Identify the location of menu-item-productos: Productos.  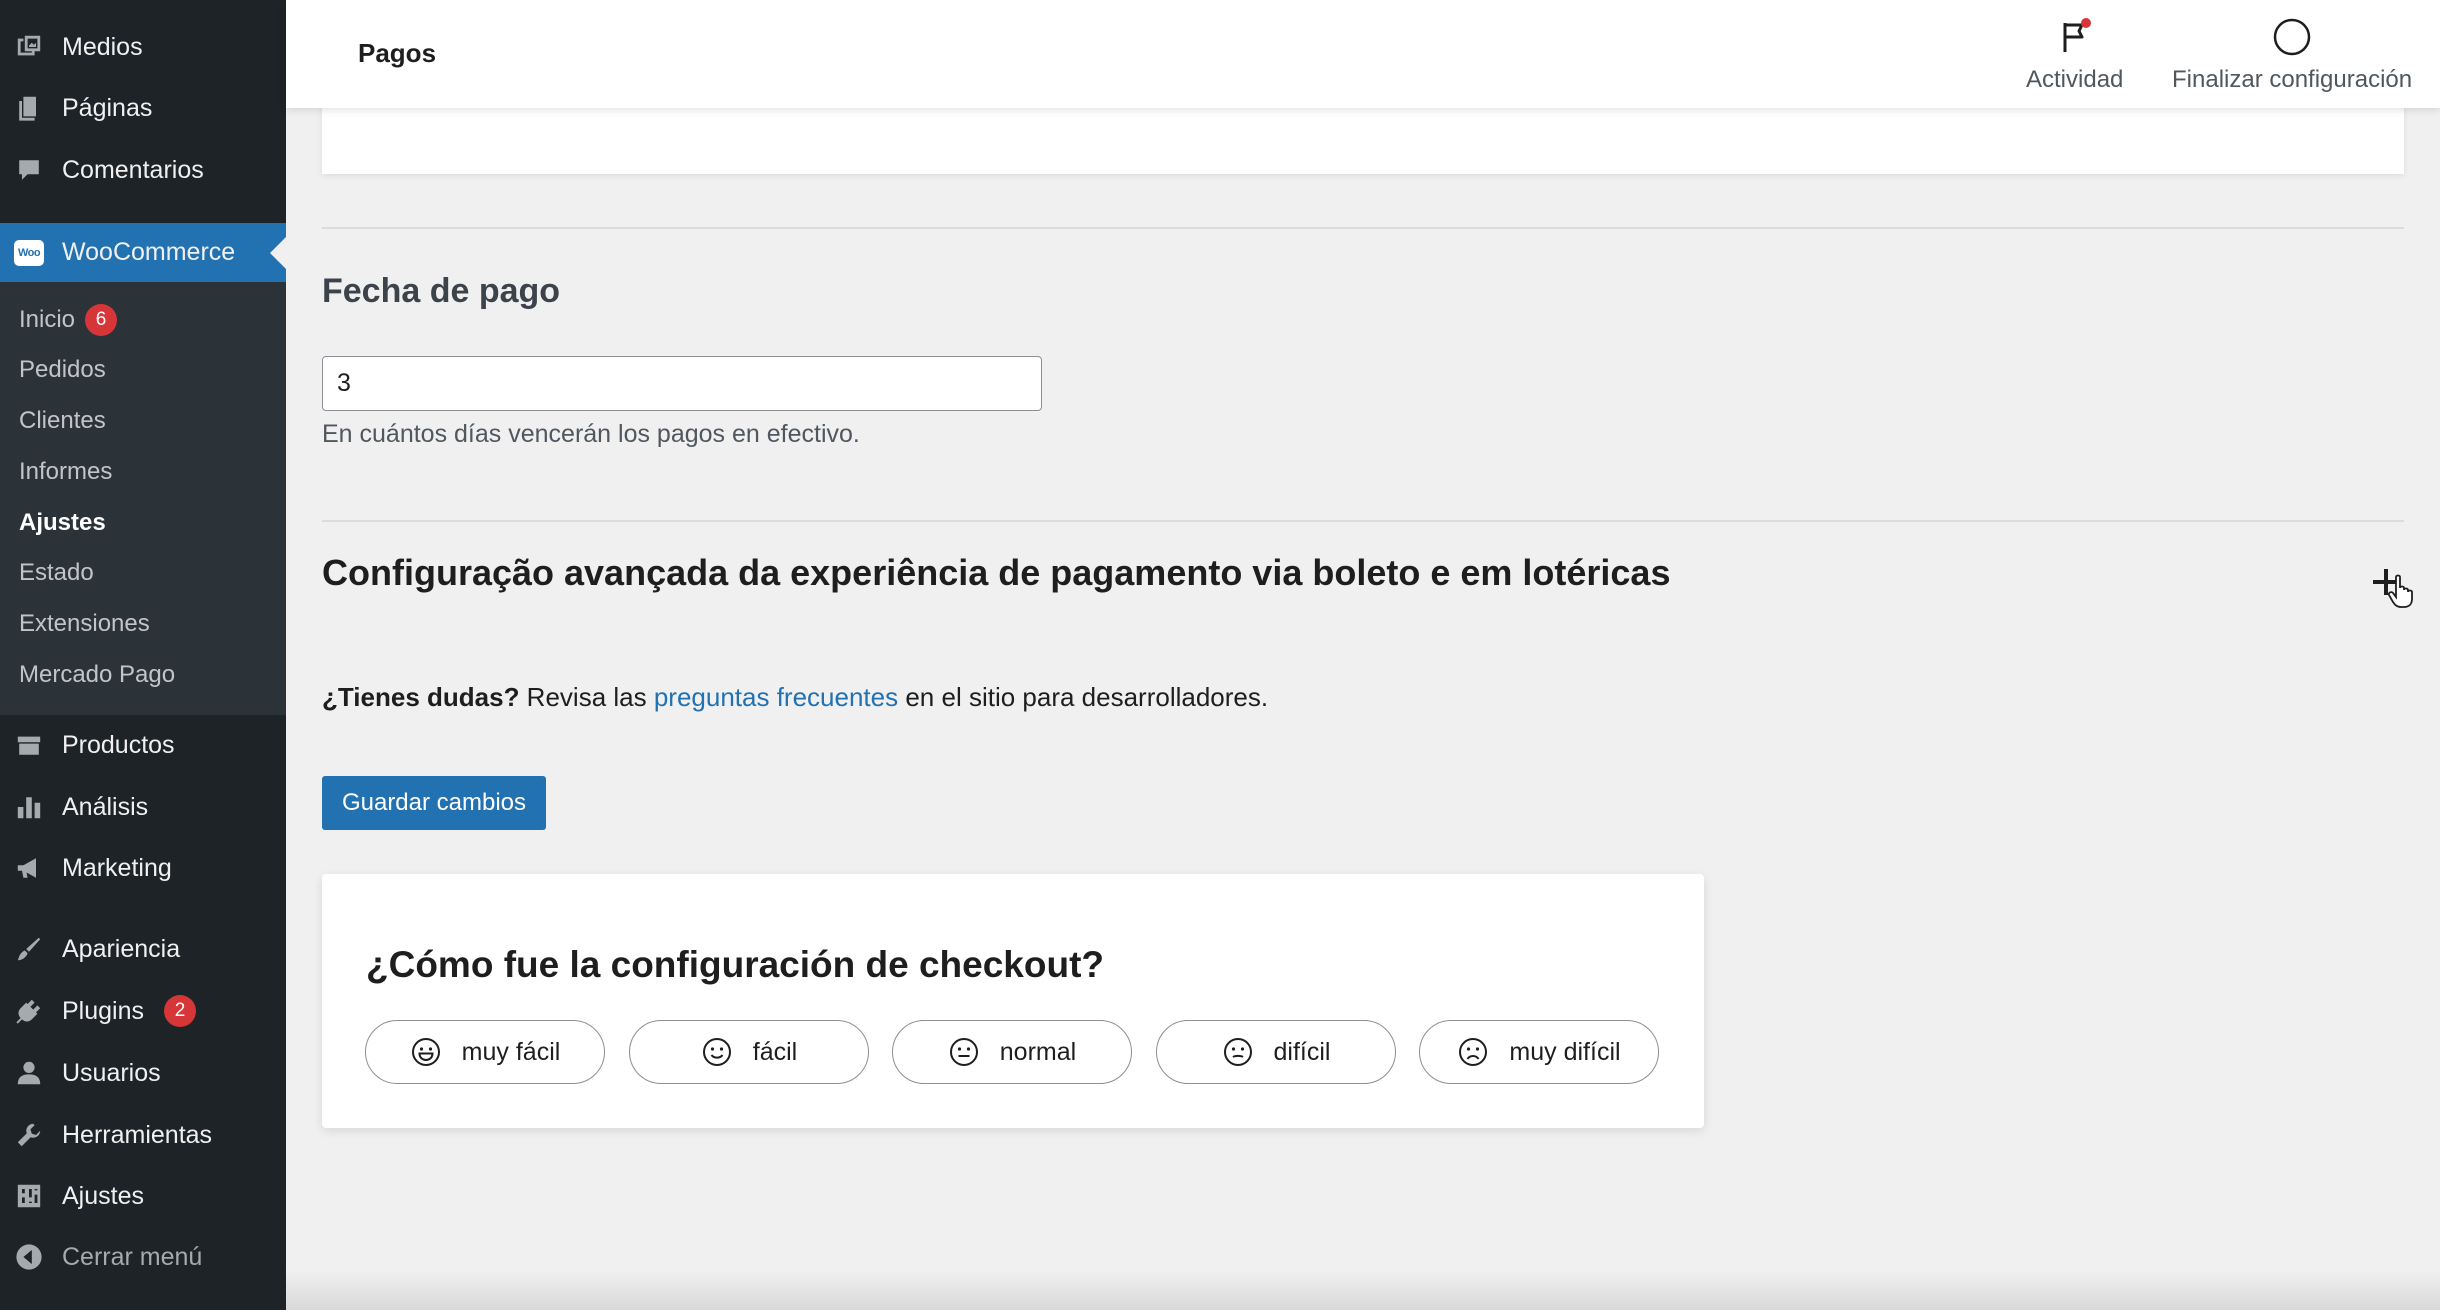
(143, 745).